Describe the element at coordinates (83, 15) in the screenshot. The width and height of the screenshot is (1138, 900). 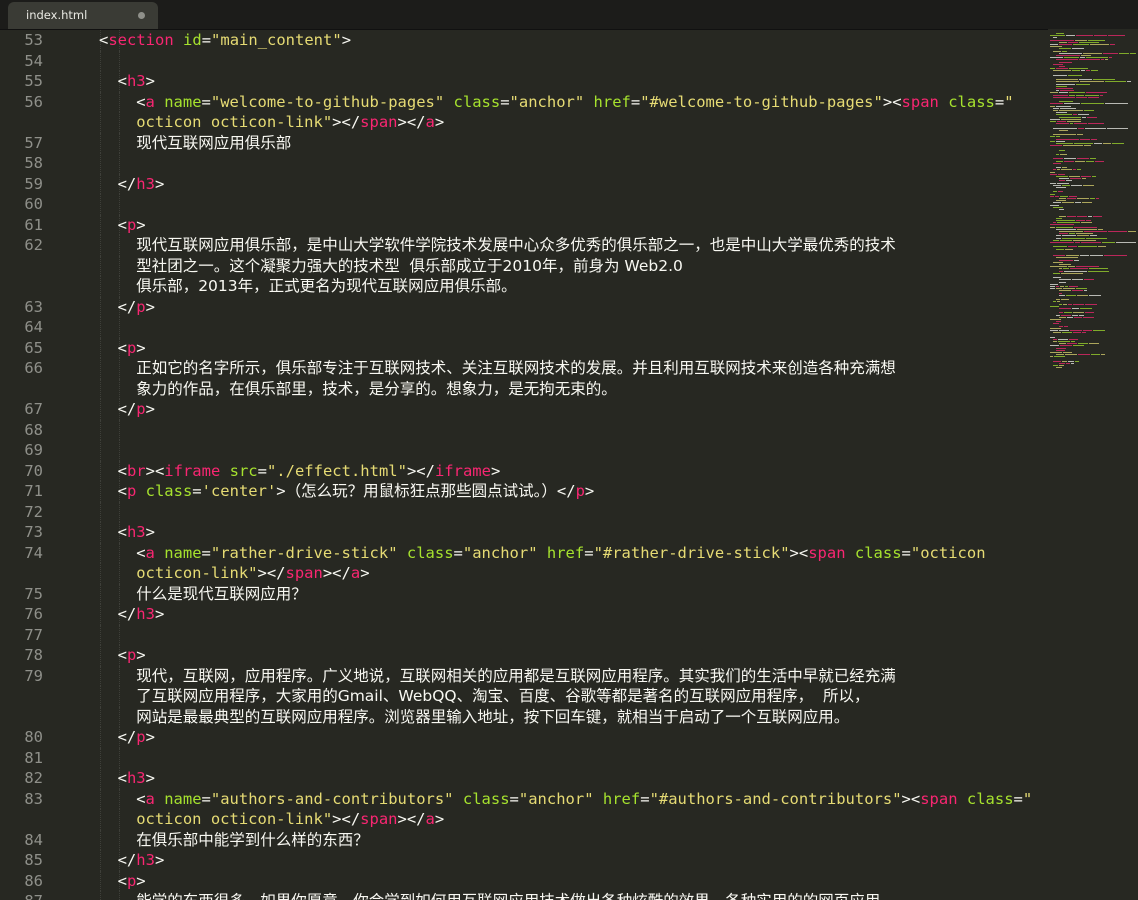
I see `file-tab: index.html` at that location.